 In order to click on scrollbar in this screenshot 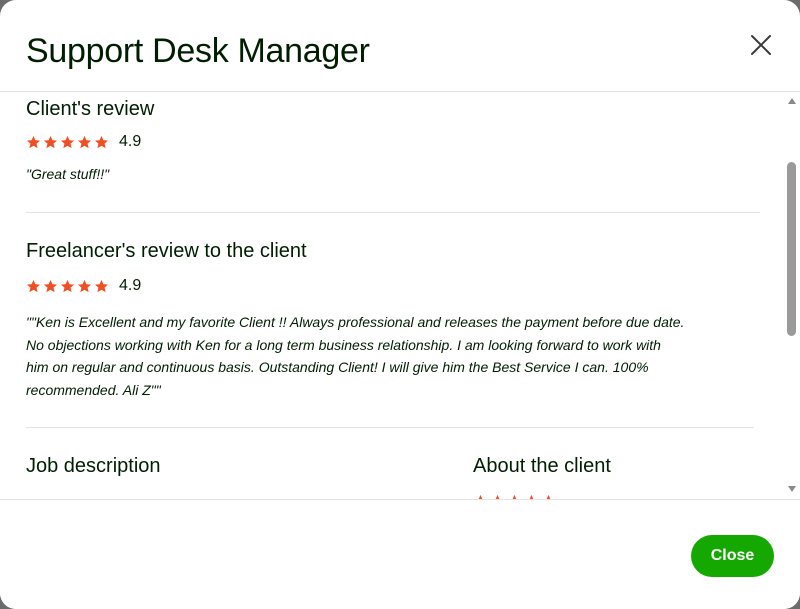, I will do `click(792, 295)`.